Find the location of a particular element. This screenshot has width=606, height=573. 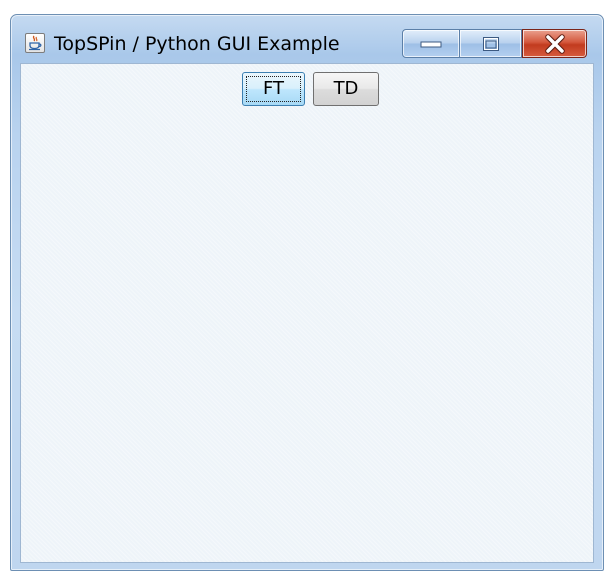

window-title: TopSPin / Python GUI Example is located at coordinates (197, 44).